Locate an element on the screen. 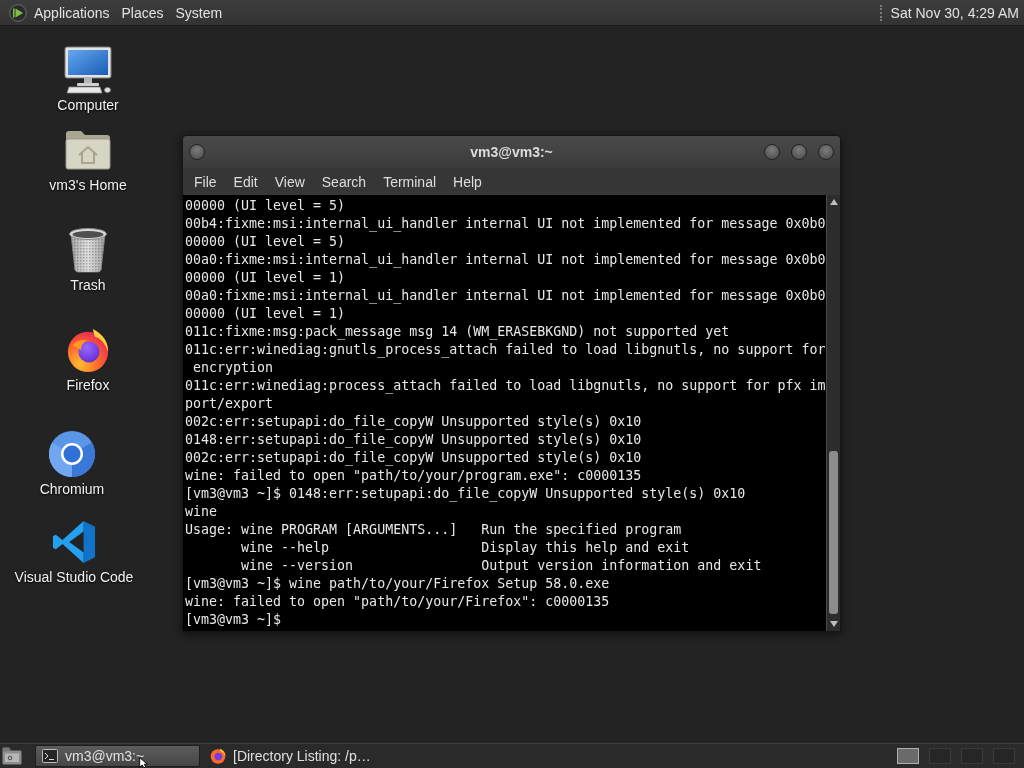 The image size is (1024, 768). minimize-button is located at coordinates (772, 152).